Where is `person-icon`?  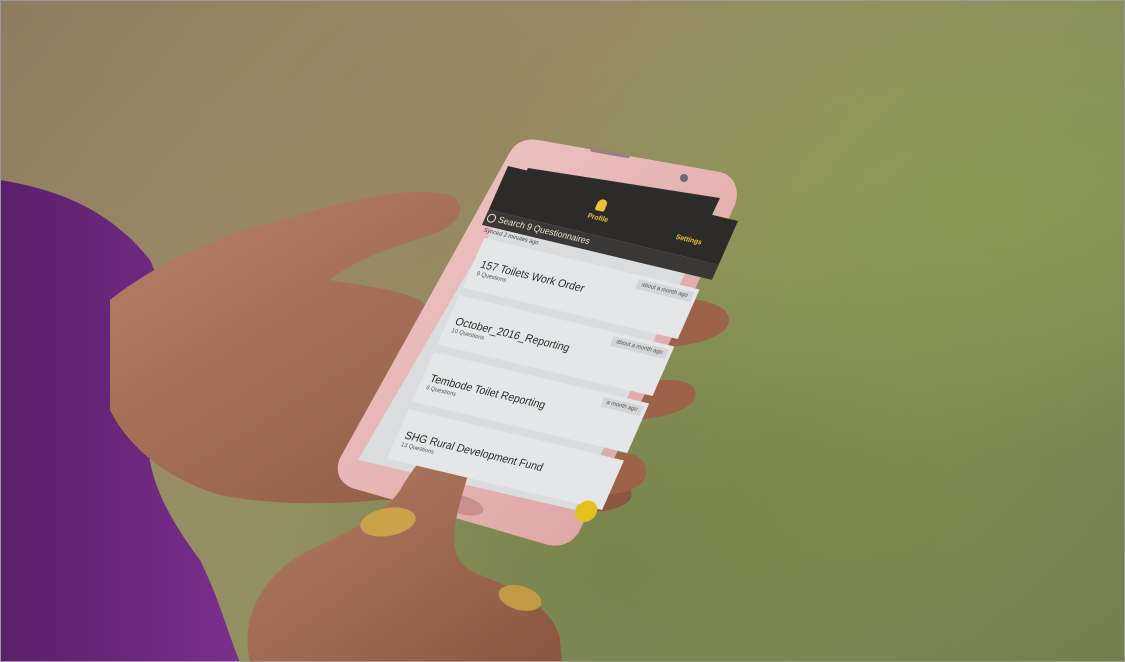 person-icon is located at coordinates (601, 205).